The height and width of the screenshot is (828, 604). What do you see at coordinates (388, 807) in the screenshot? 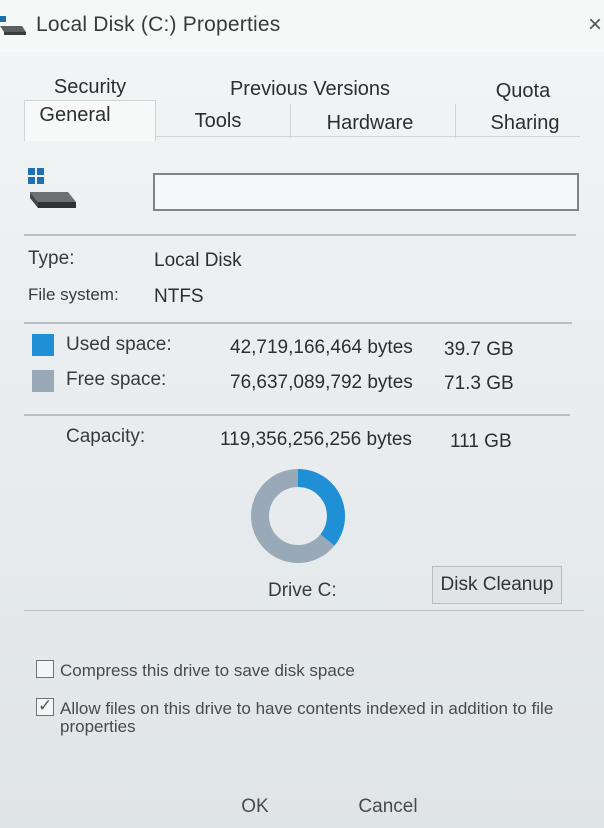
I see `cancel-button: Cancel` at bounding box center [388, 807].